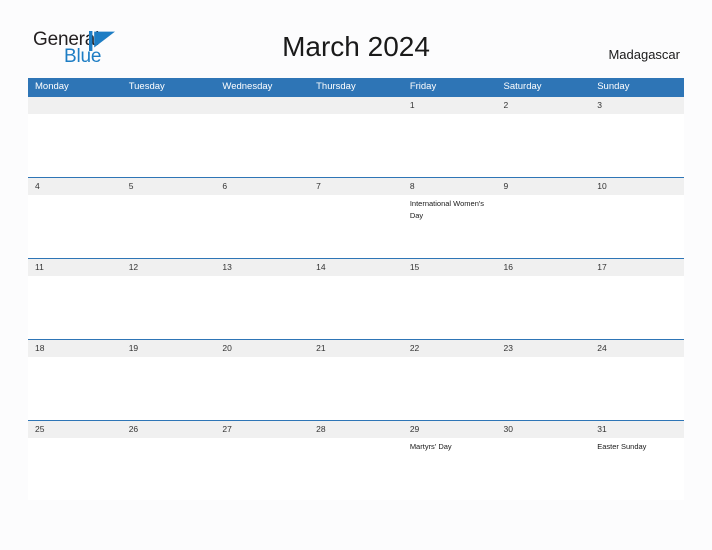 The height and width of the screenshot is (550, 712). Describe the element at coordinates (637, 348) in the screenshot. I see `day-number: 24` at that location.